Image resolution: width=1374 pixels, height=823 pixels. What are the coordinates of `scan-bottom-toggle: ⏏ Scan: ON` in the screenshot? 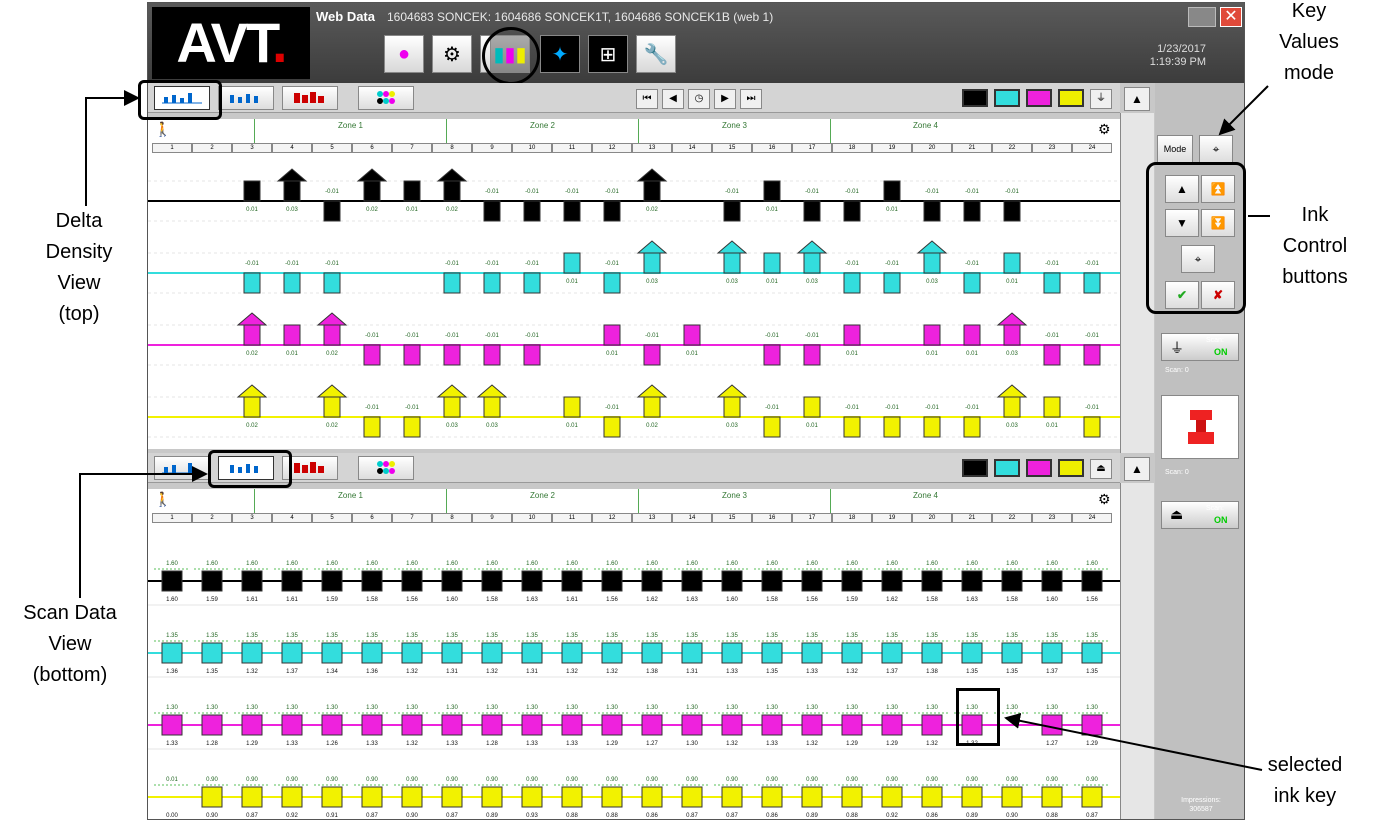 It's located at (1200, 515).